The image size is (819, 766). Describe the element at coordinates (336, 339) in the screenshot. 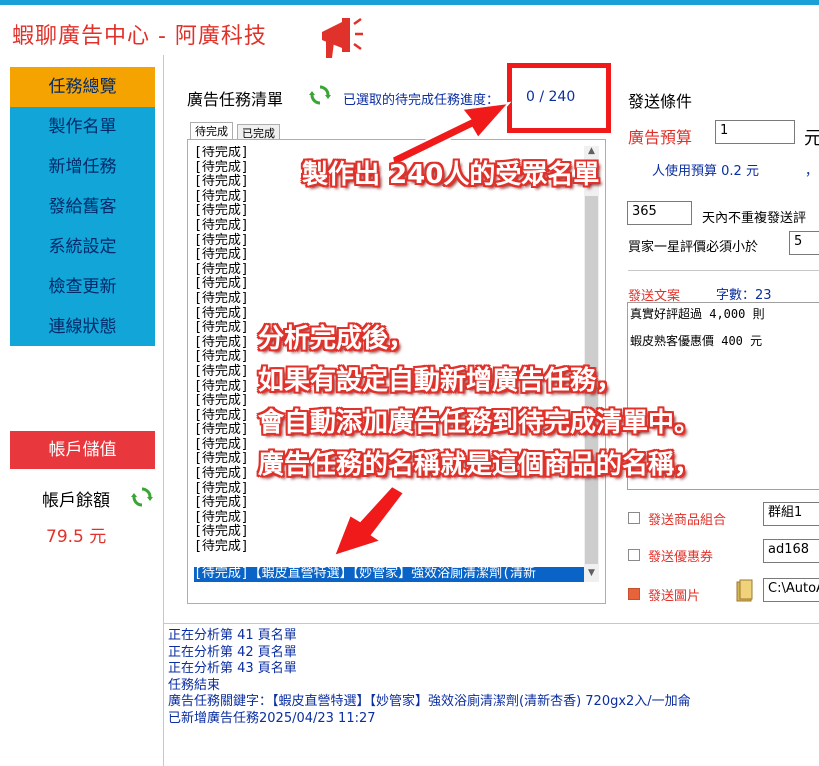

I see `annotation-line: 分析完成後，` at that location.